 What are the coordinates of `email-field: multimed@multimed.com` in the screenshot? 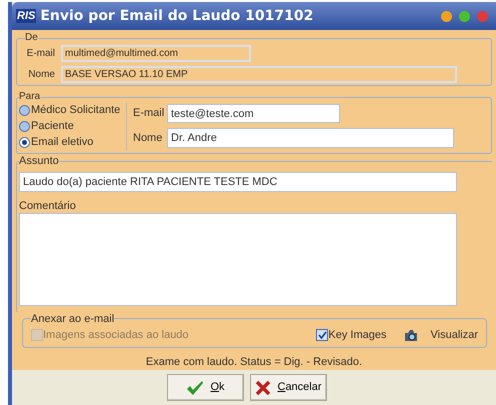 It's located at (156, 53).